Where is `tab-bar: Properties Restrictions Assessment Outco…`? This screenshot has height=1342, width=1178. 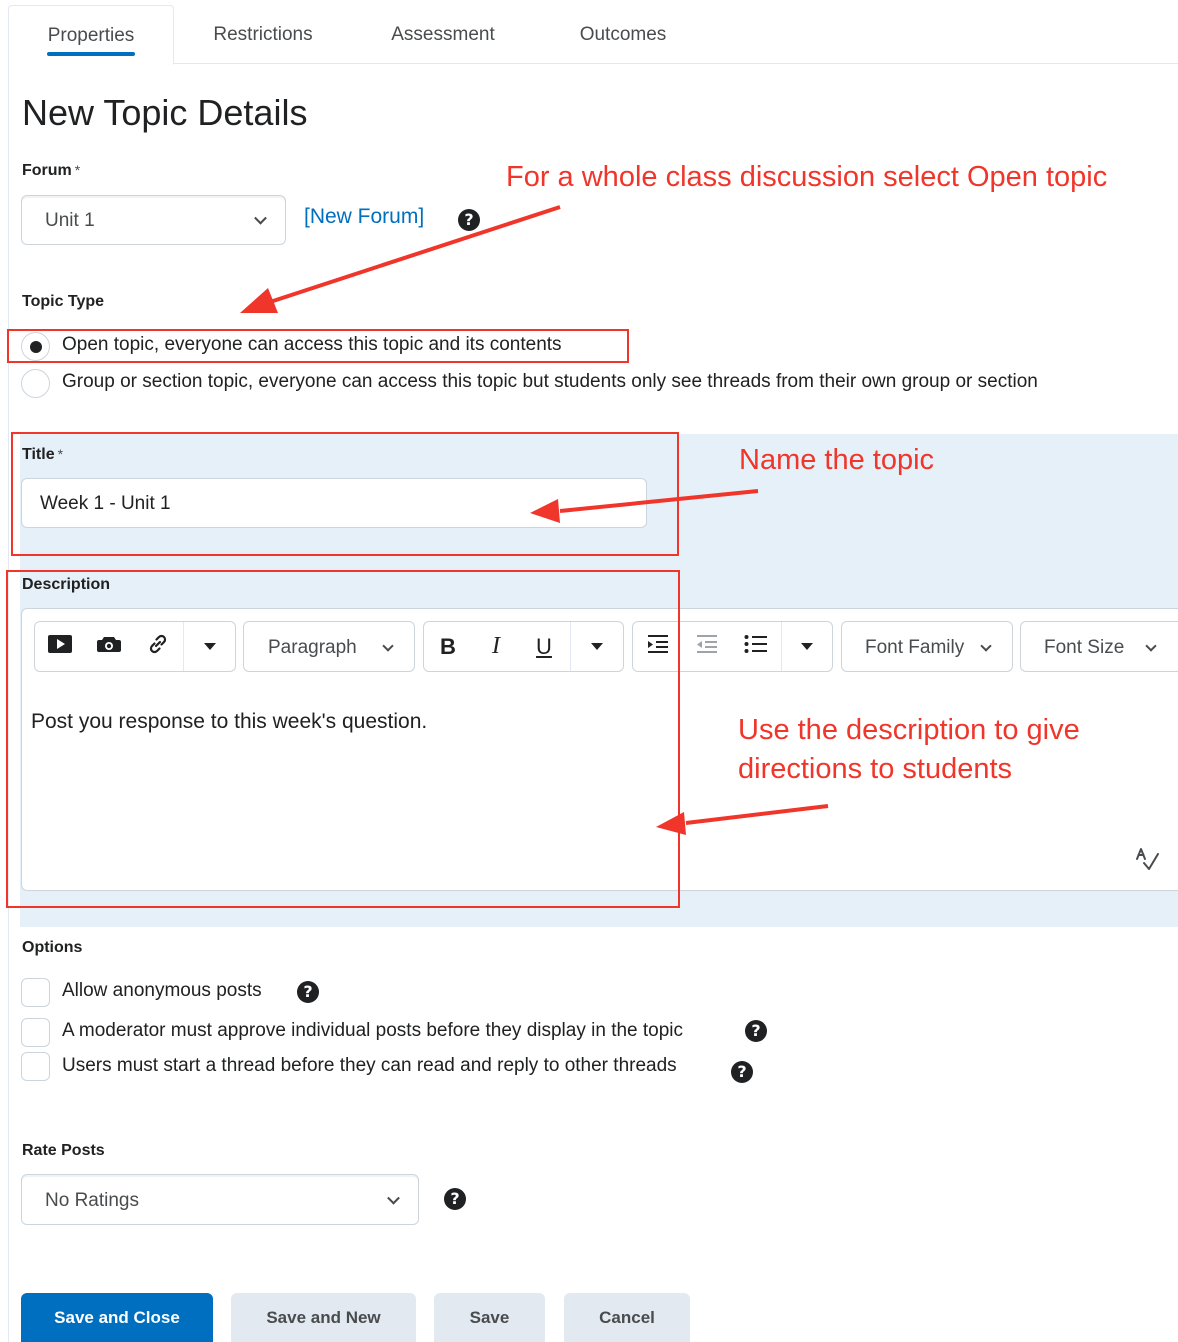 tab-bar: Properties Restrictions Assessment Outco… is located at coordinates (593, 35).